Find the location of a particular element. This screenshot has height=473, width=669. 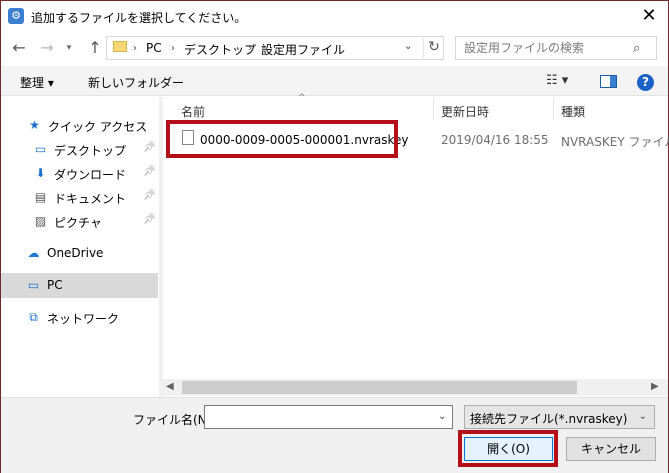

open-highlight-annotation is located at coordinates (508, 448).